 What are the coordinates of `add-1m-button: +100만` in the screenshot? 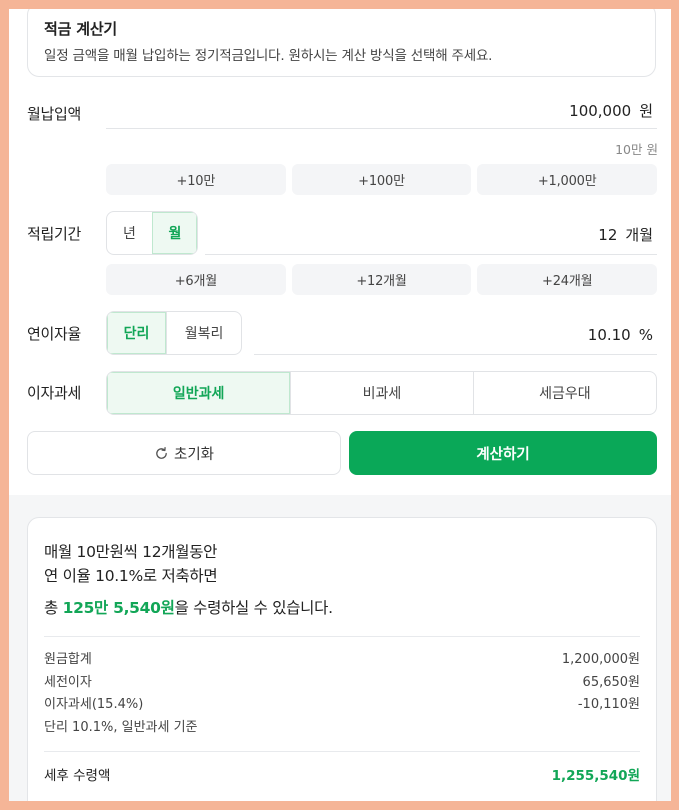 It's located at (381, 179).